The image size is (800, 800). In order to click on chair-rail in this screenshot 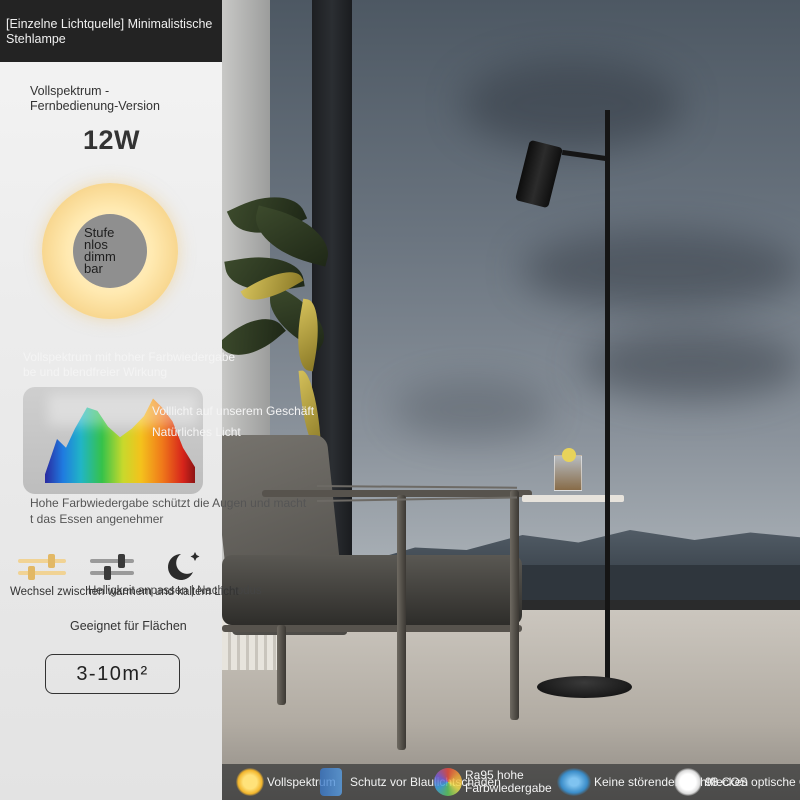, I will do `click(372, 628)`.